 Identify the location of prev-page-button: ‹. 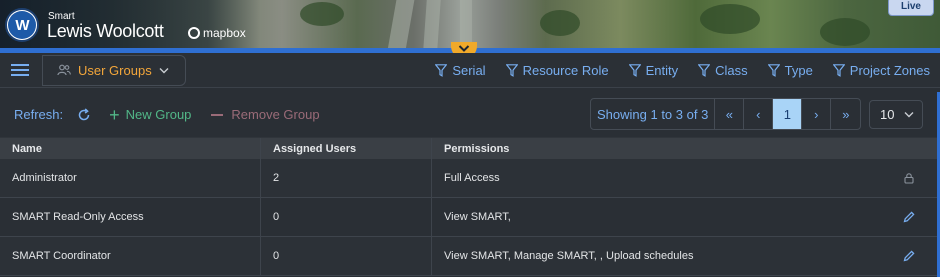
(759, 114).